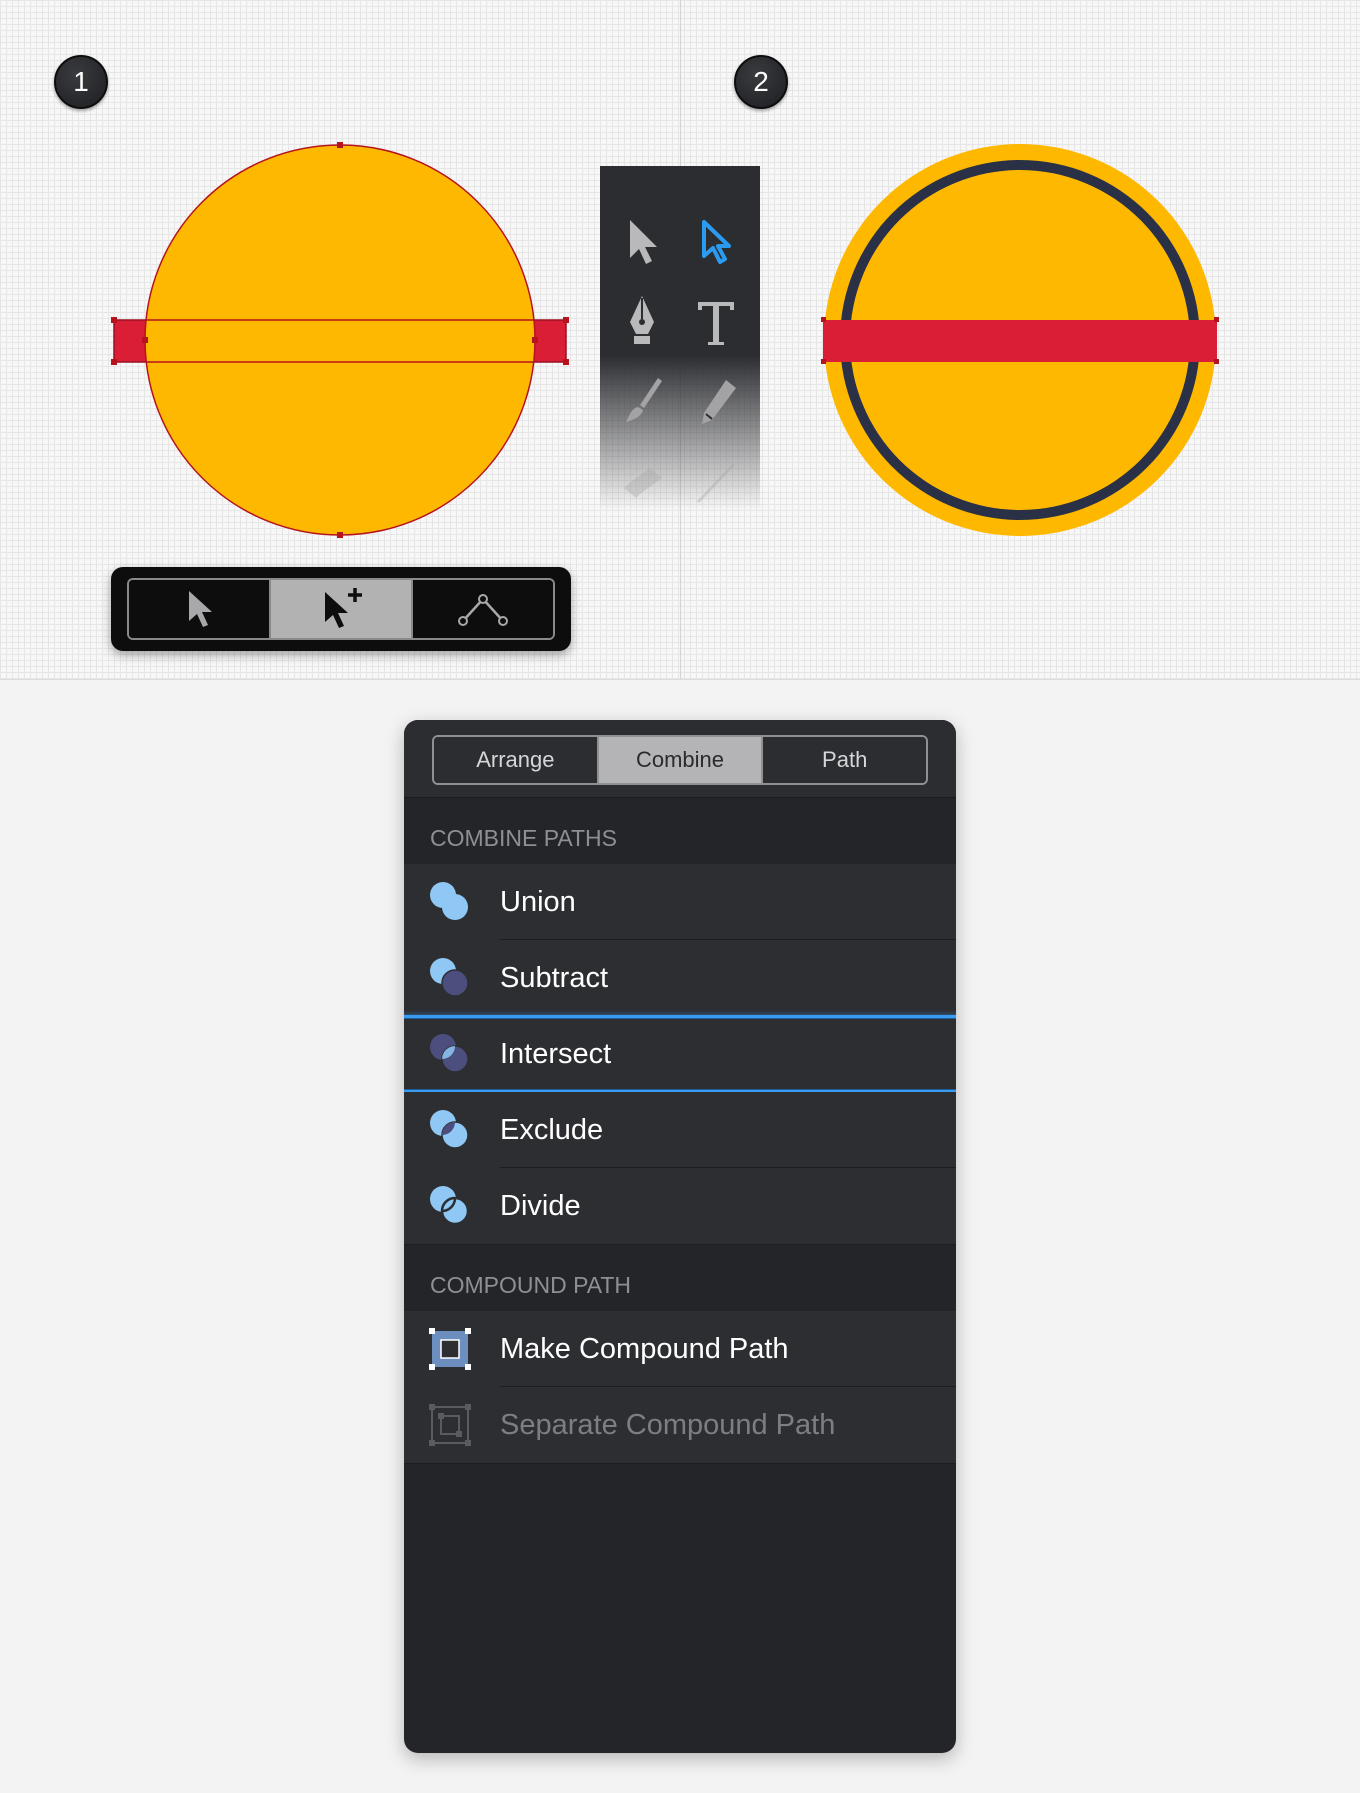 This screenshot has width=1360, height=1793. What do you see at coordinates (450, 1425) in the screenshot?
I see `separate-compound-path-icon` at bounding box center [450, 1425].